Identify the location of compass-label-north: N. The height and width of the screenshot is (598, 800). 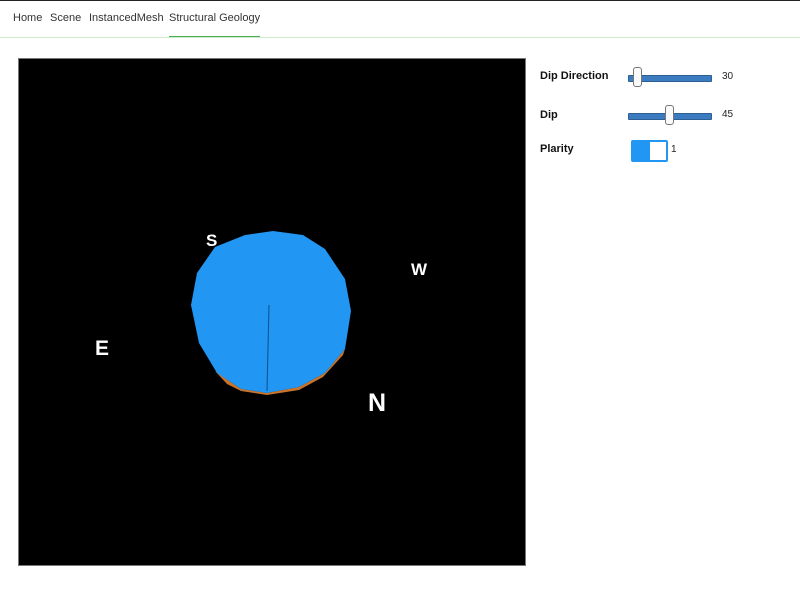
(377, 403).